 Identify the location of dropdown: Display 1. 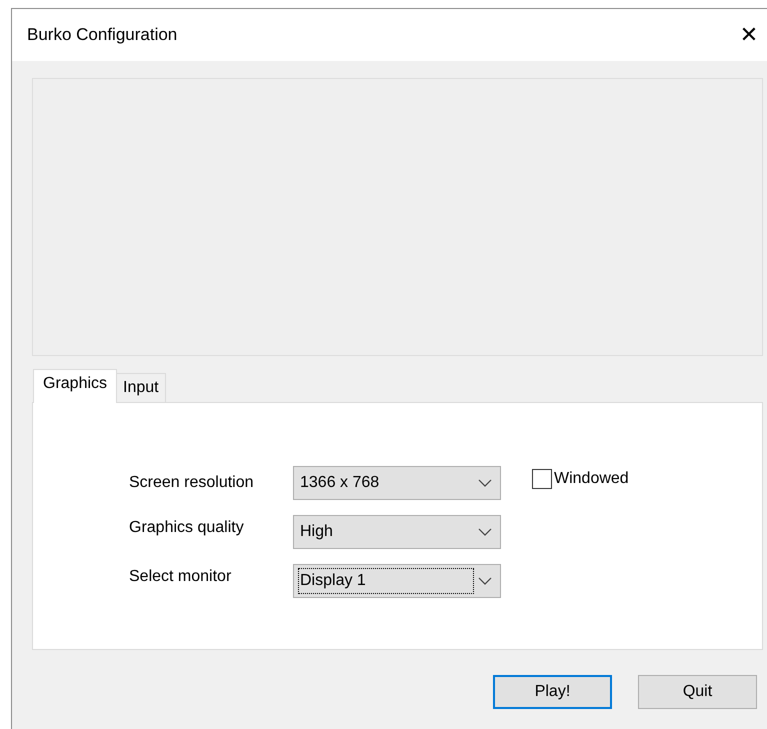
(397, 581).